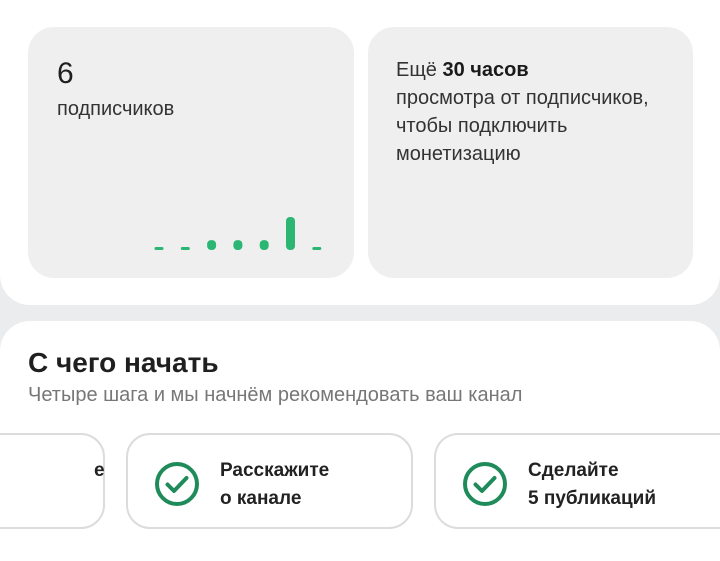 This screenshot has height=561, width=720. Describe the element at coordinates (123, 362) in the screenshot. I see `section-title: С чего начать` at that location.